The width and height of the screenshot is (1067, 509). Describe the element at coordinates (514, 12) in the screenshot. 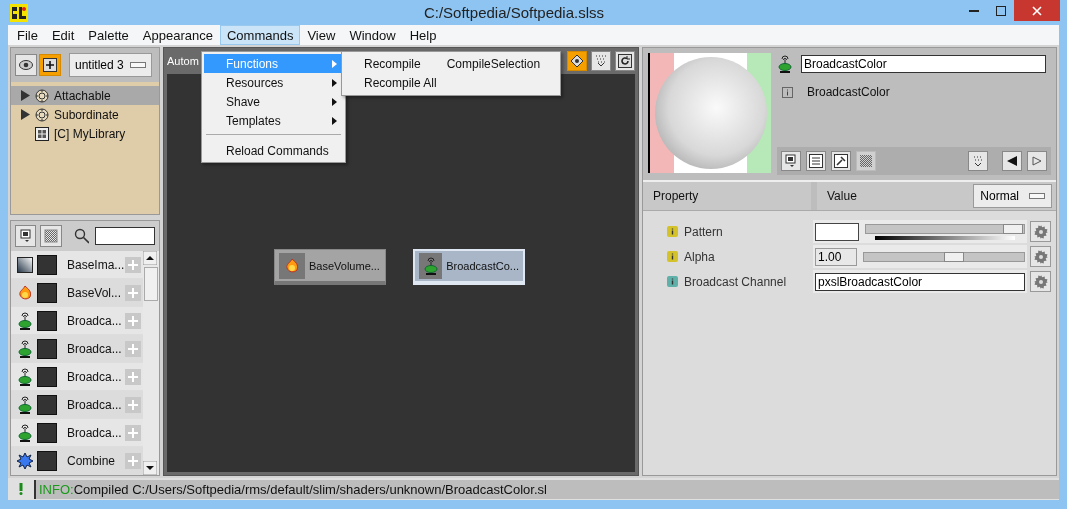

I see `window-title: C:/Softpedia/Softpedia.slss` at that location.